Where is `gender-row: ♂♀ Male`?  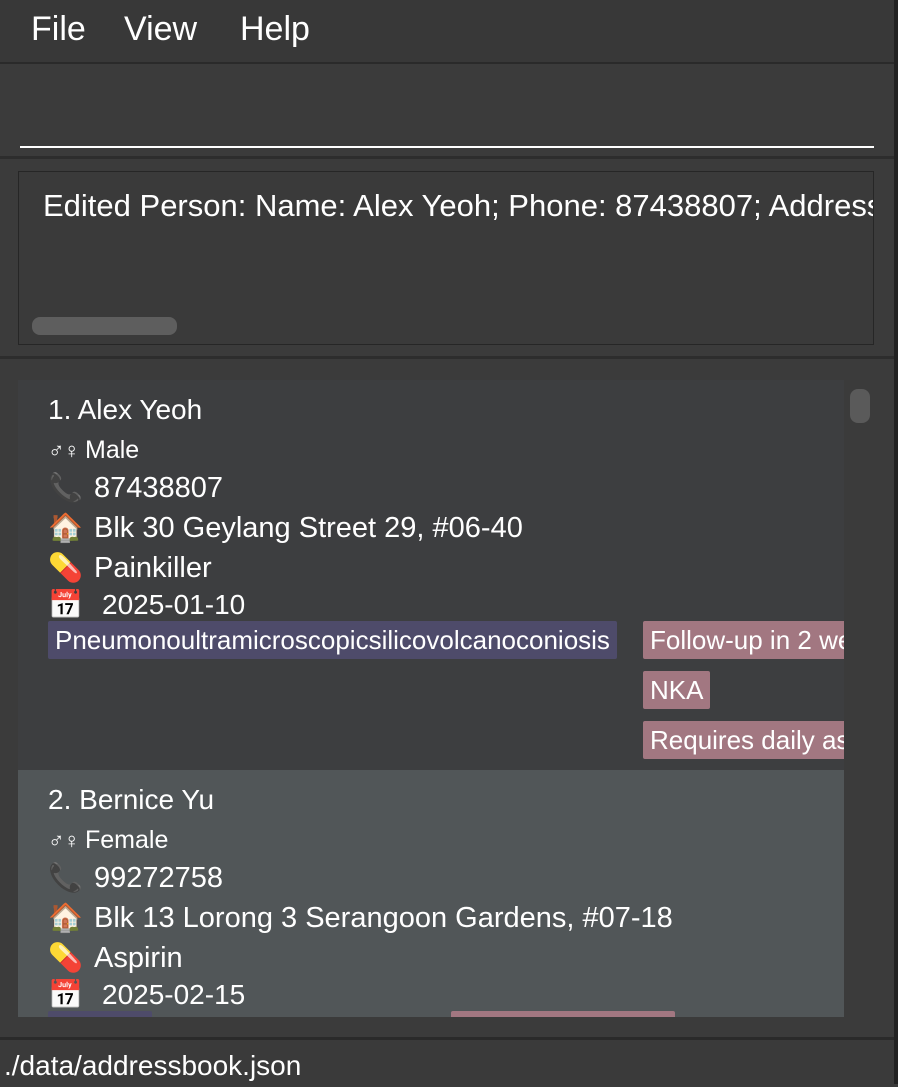 gender-row: ♂♀ Male is located at coordinates (93, 450).